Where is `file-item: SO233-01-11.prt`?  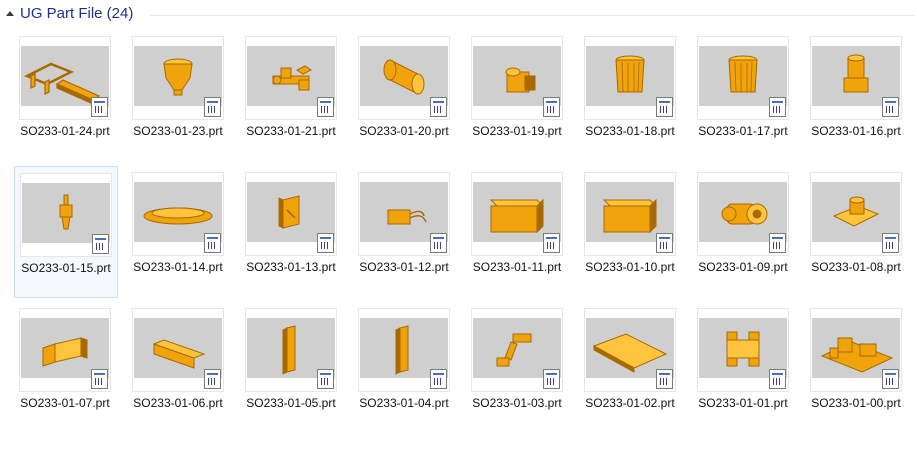 file-item: SO233-01-11.prt is located at coordinates (518, 232).